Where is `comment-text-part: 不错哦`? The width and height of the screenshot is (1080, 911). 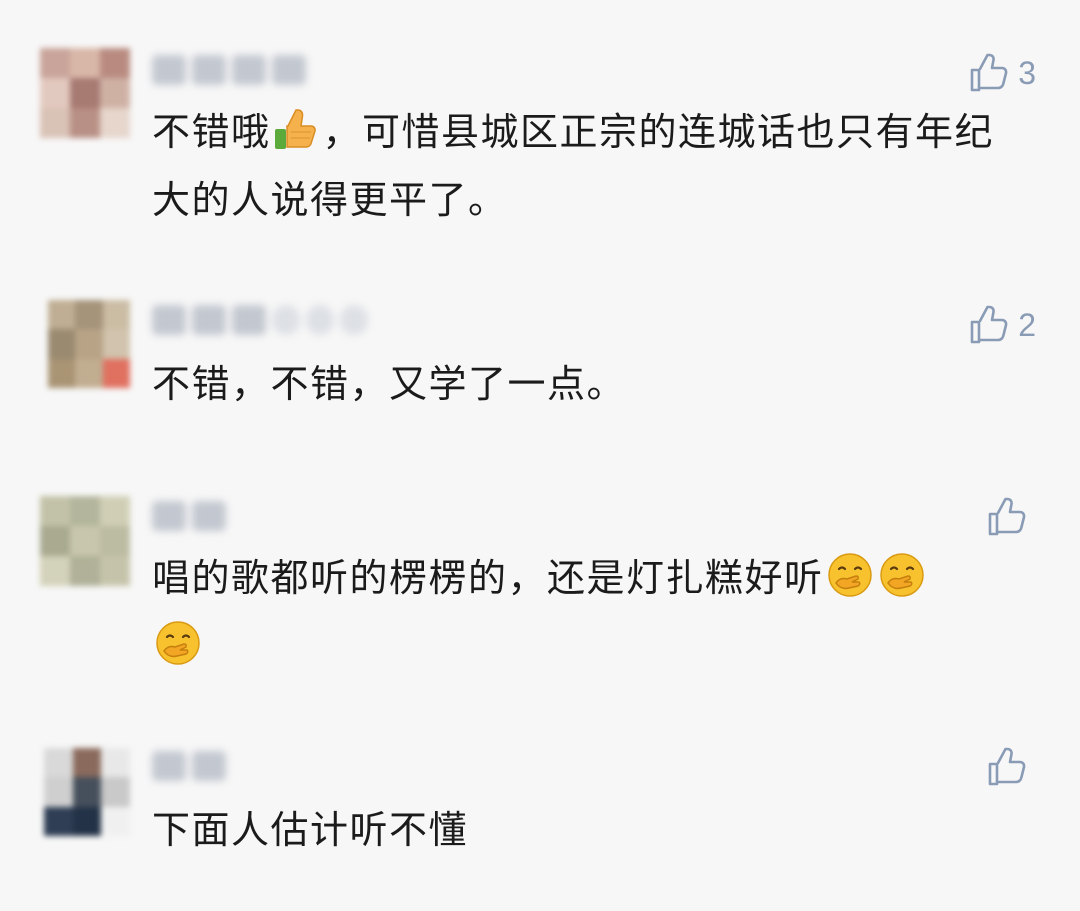
comment-text-part: 不错哦 is located at coordinates (211, 132).